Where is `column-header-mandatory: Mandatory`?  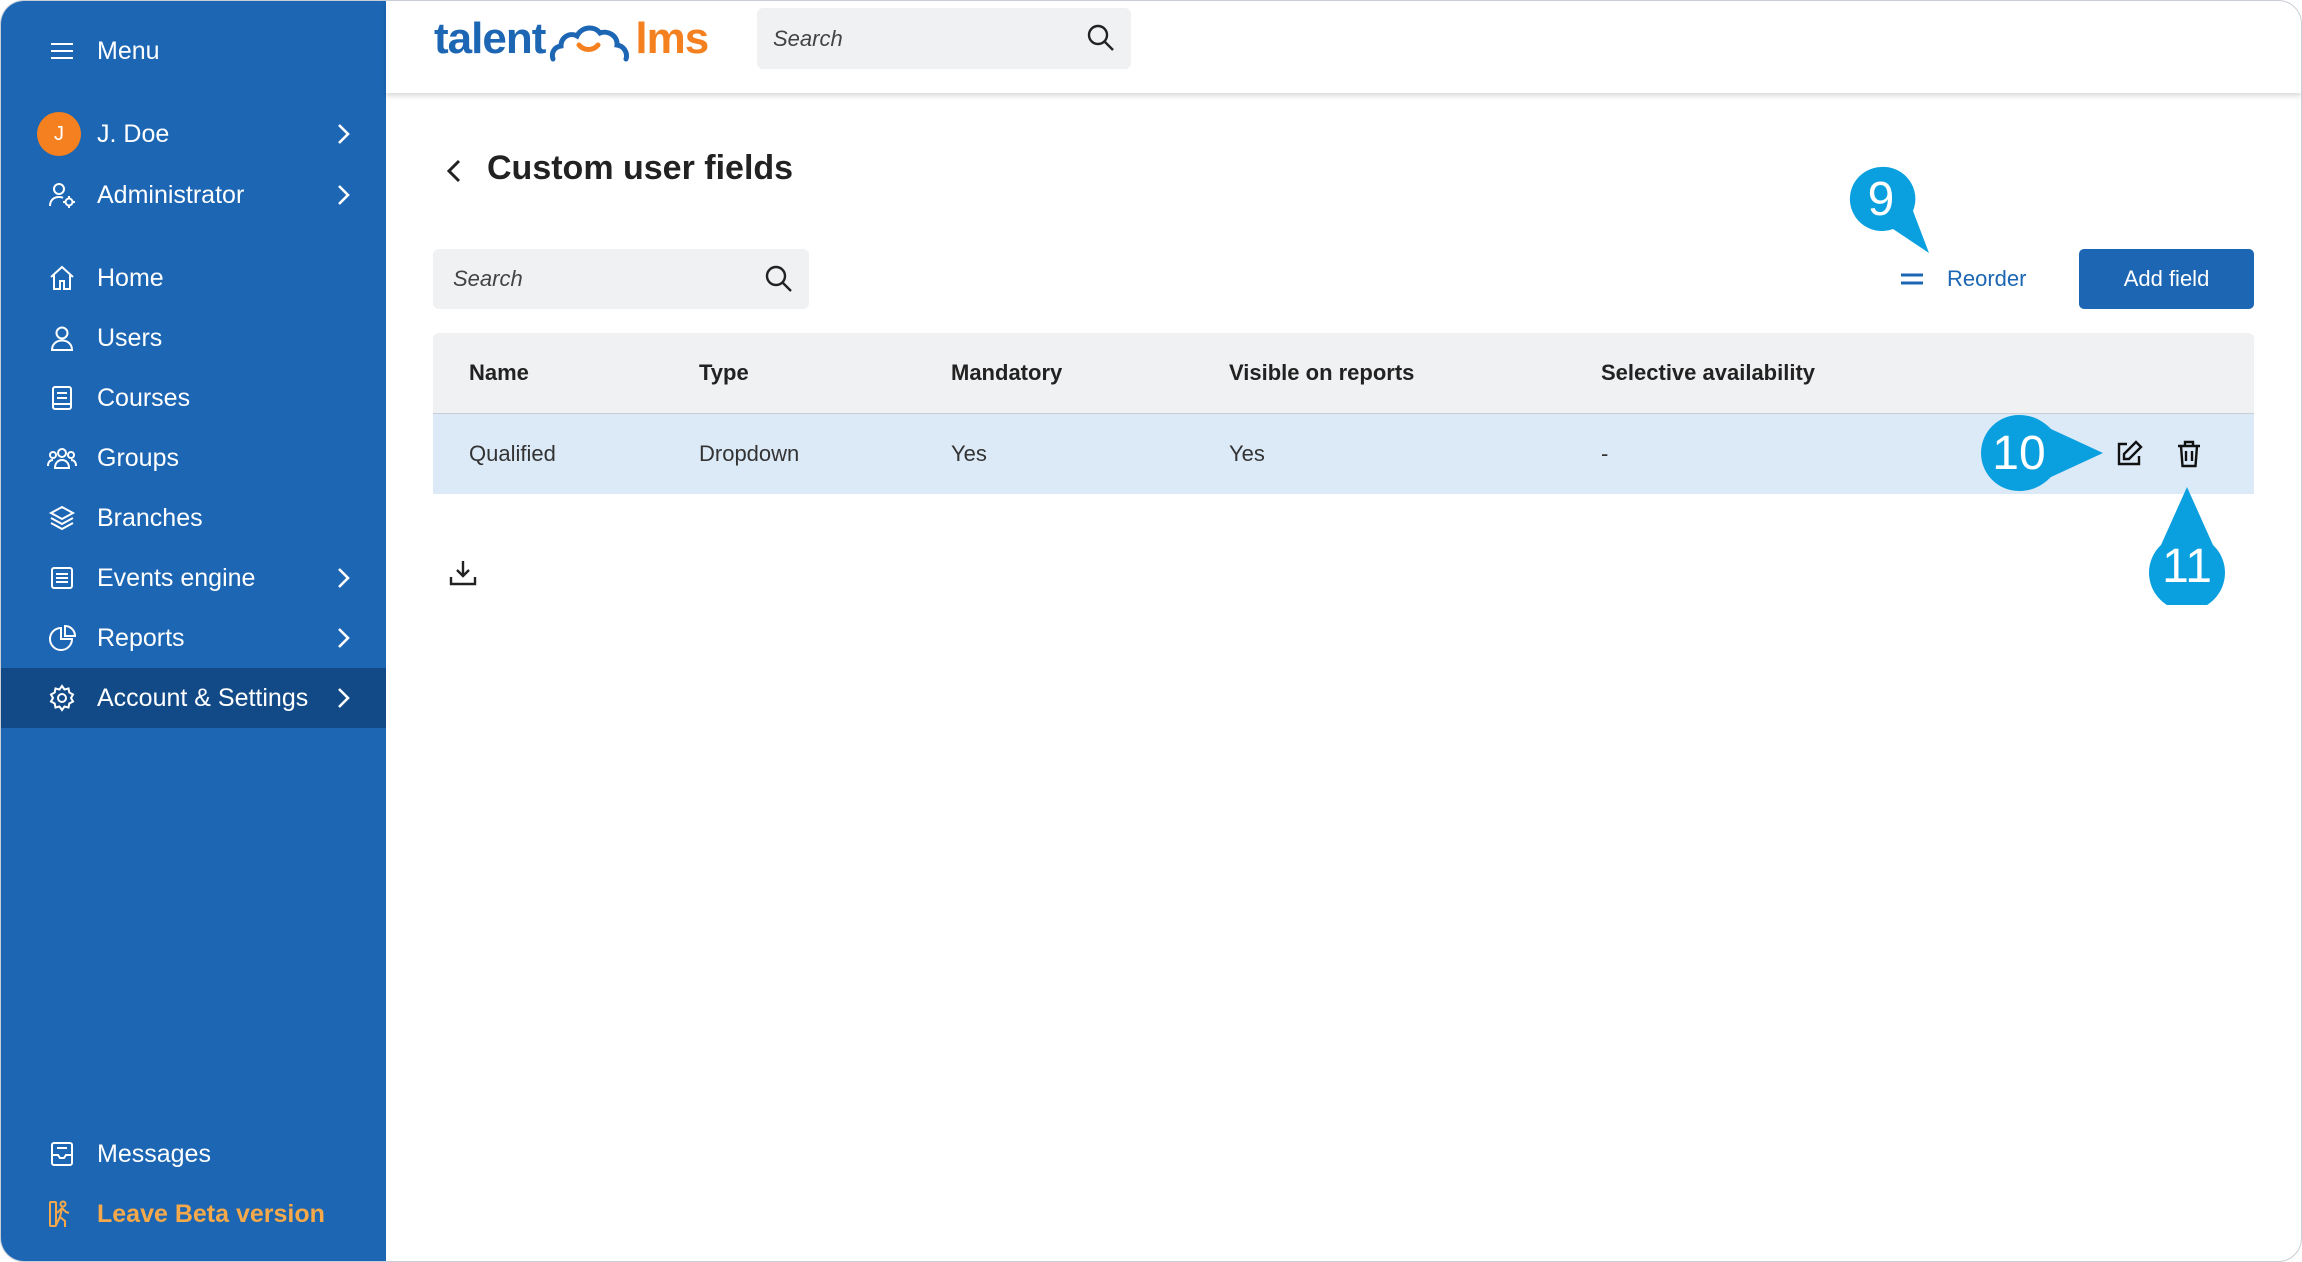 column-header-mandatory: Mandatory is located at coordinates (1006, 373).